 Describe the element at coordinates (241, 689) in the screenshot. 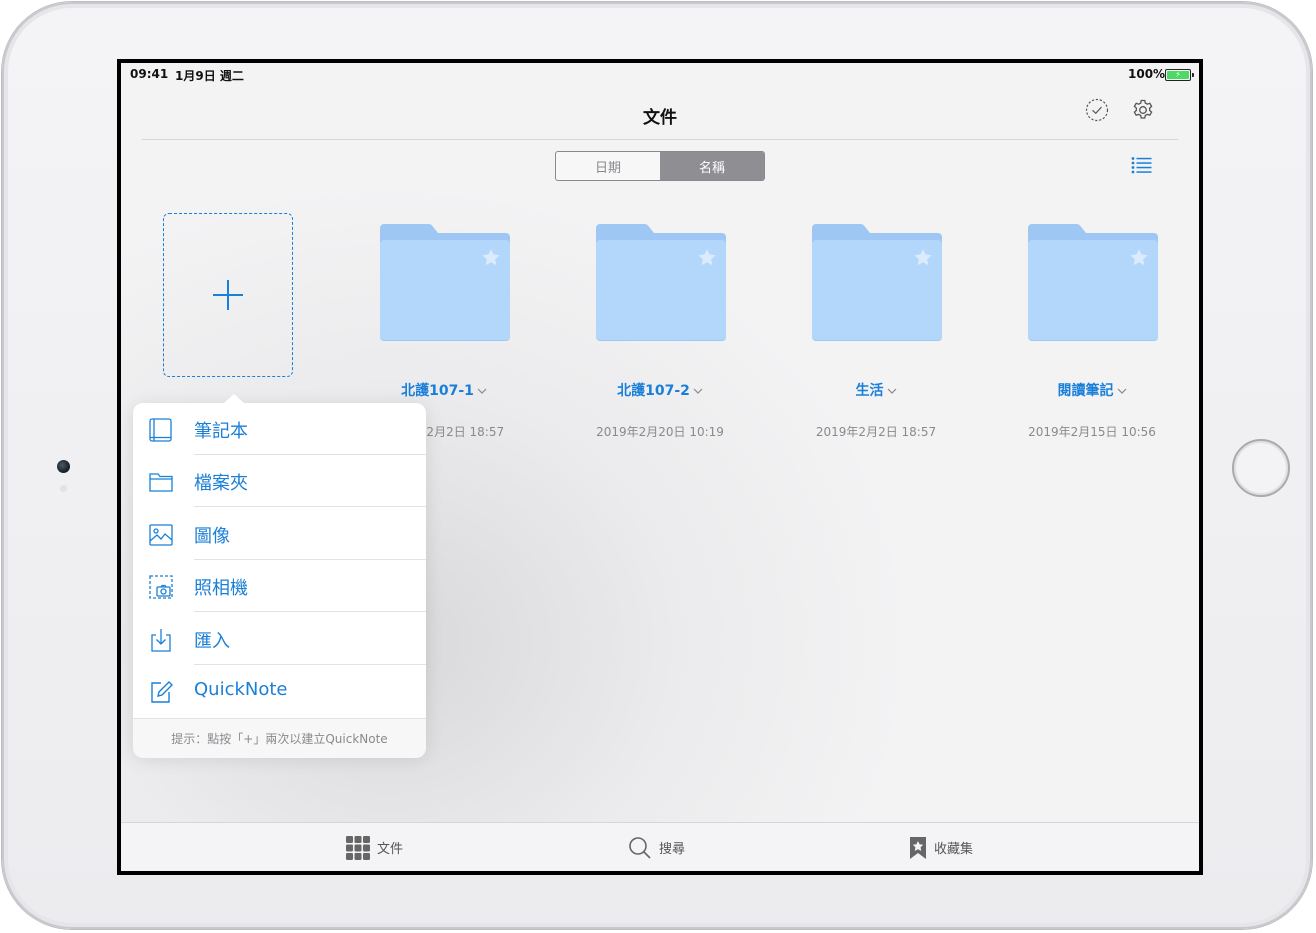

I see `menu-item-label: QuickNote` at that location.